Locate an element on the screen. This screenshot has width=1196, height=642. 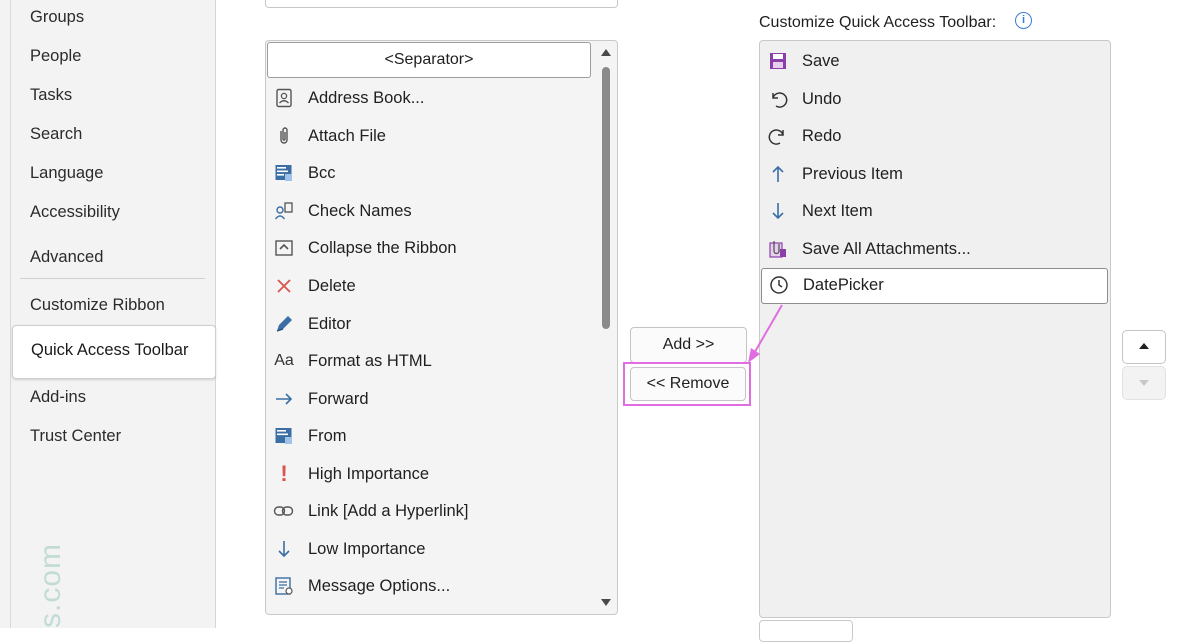
modify-button is located at coordinates (806, 631).